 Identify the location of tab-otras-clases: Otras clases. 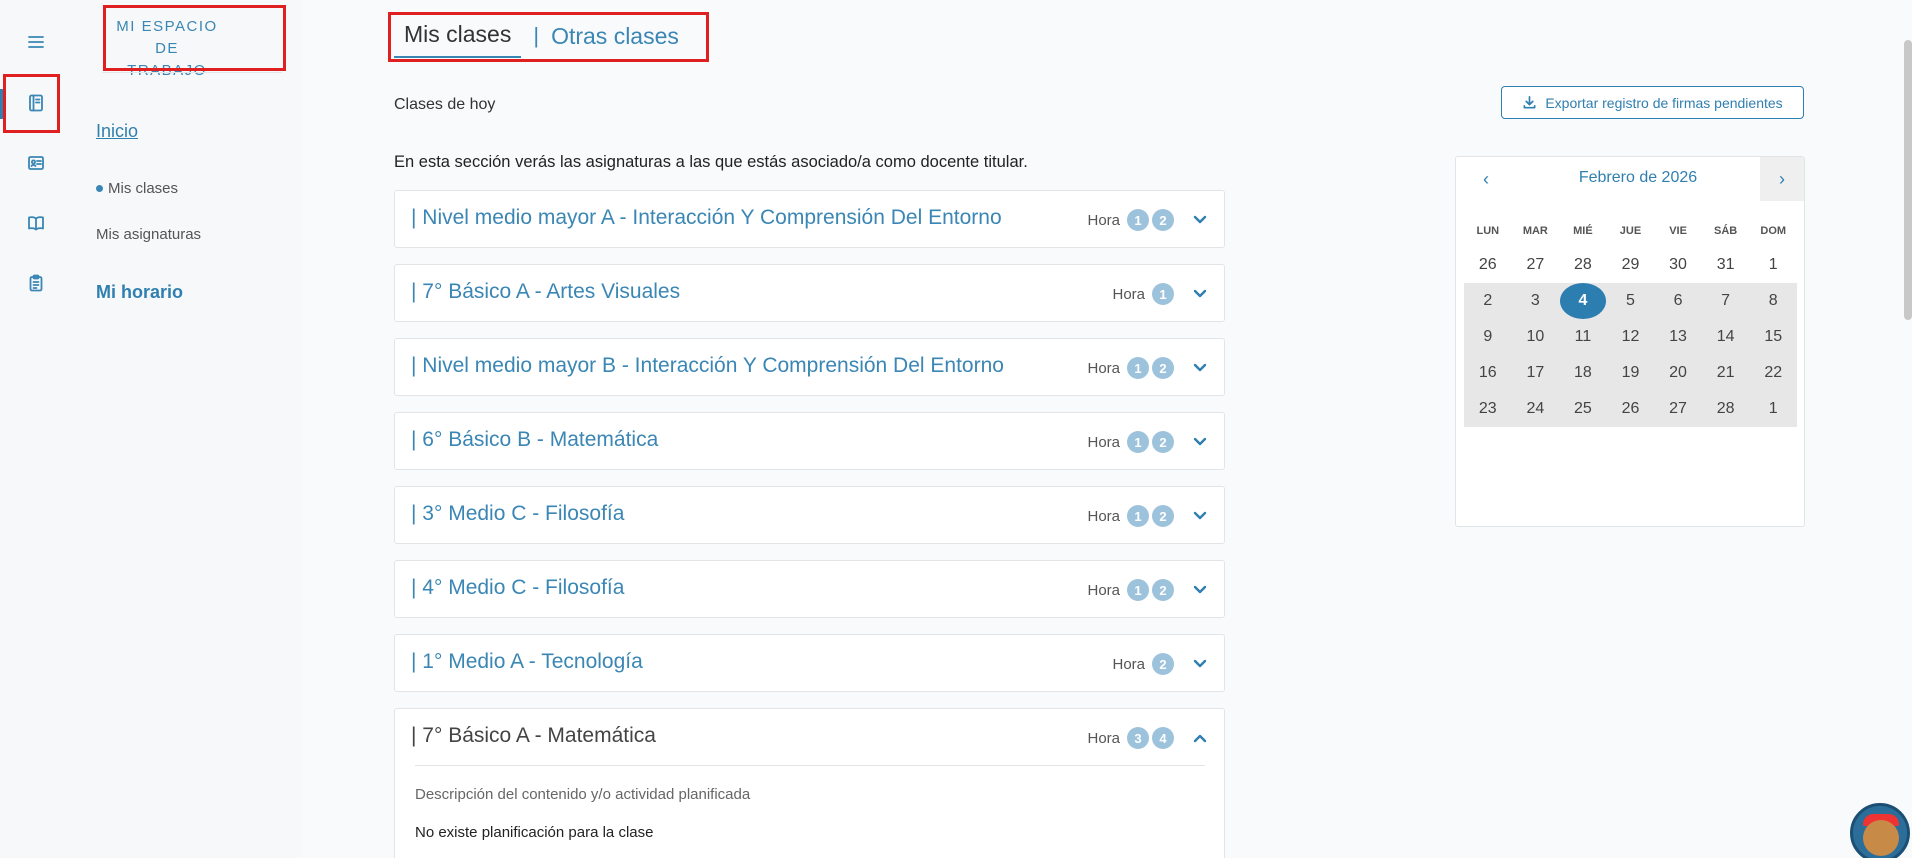
(615, 36).